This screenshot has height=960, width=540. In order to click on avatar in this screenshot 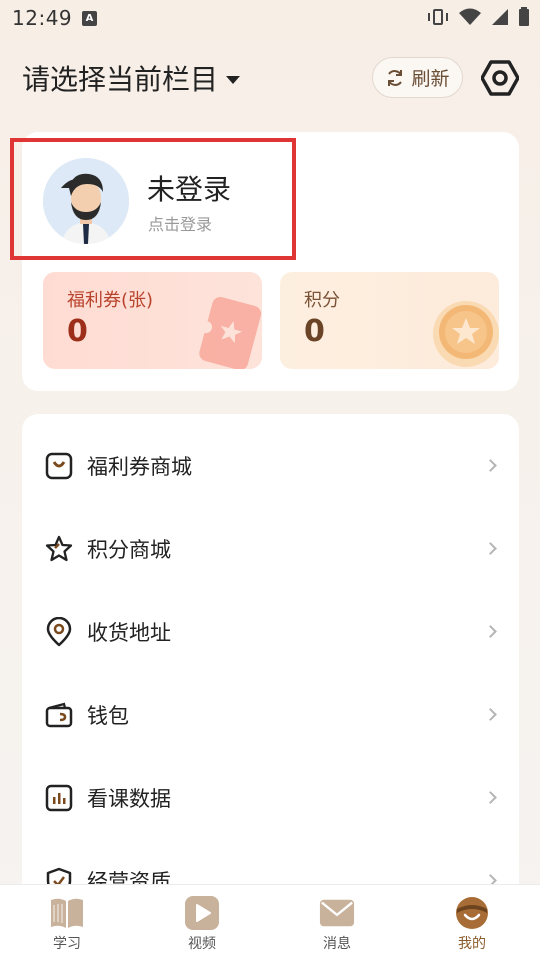, I will do `click(86, 201)`.